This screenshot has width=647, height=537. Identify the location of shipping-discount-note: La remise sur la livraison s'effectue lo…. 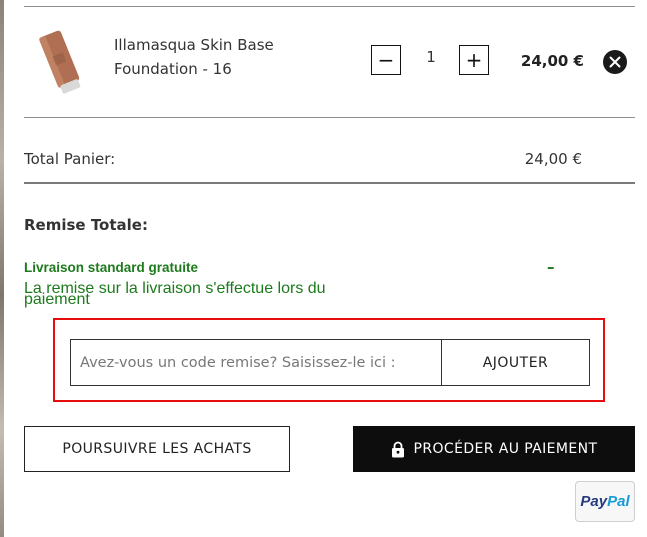
(175, 294).